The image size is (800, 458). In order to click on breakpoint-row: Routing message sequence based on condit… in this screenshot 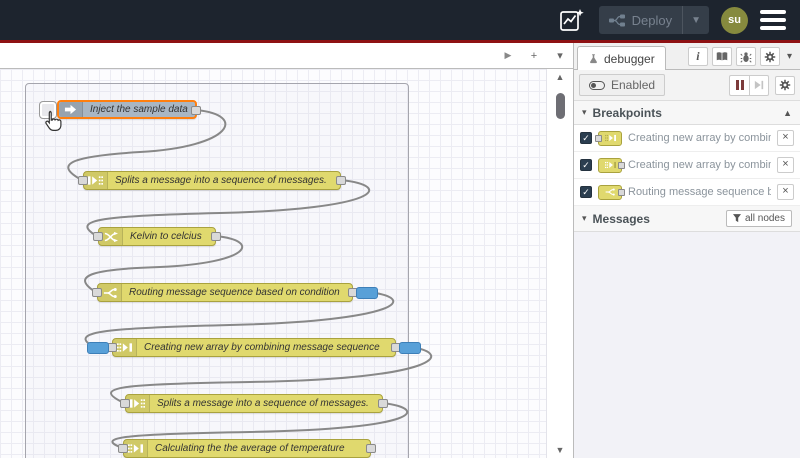, I will do `click(687, 192)`.